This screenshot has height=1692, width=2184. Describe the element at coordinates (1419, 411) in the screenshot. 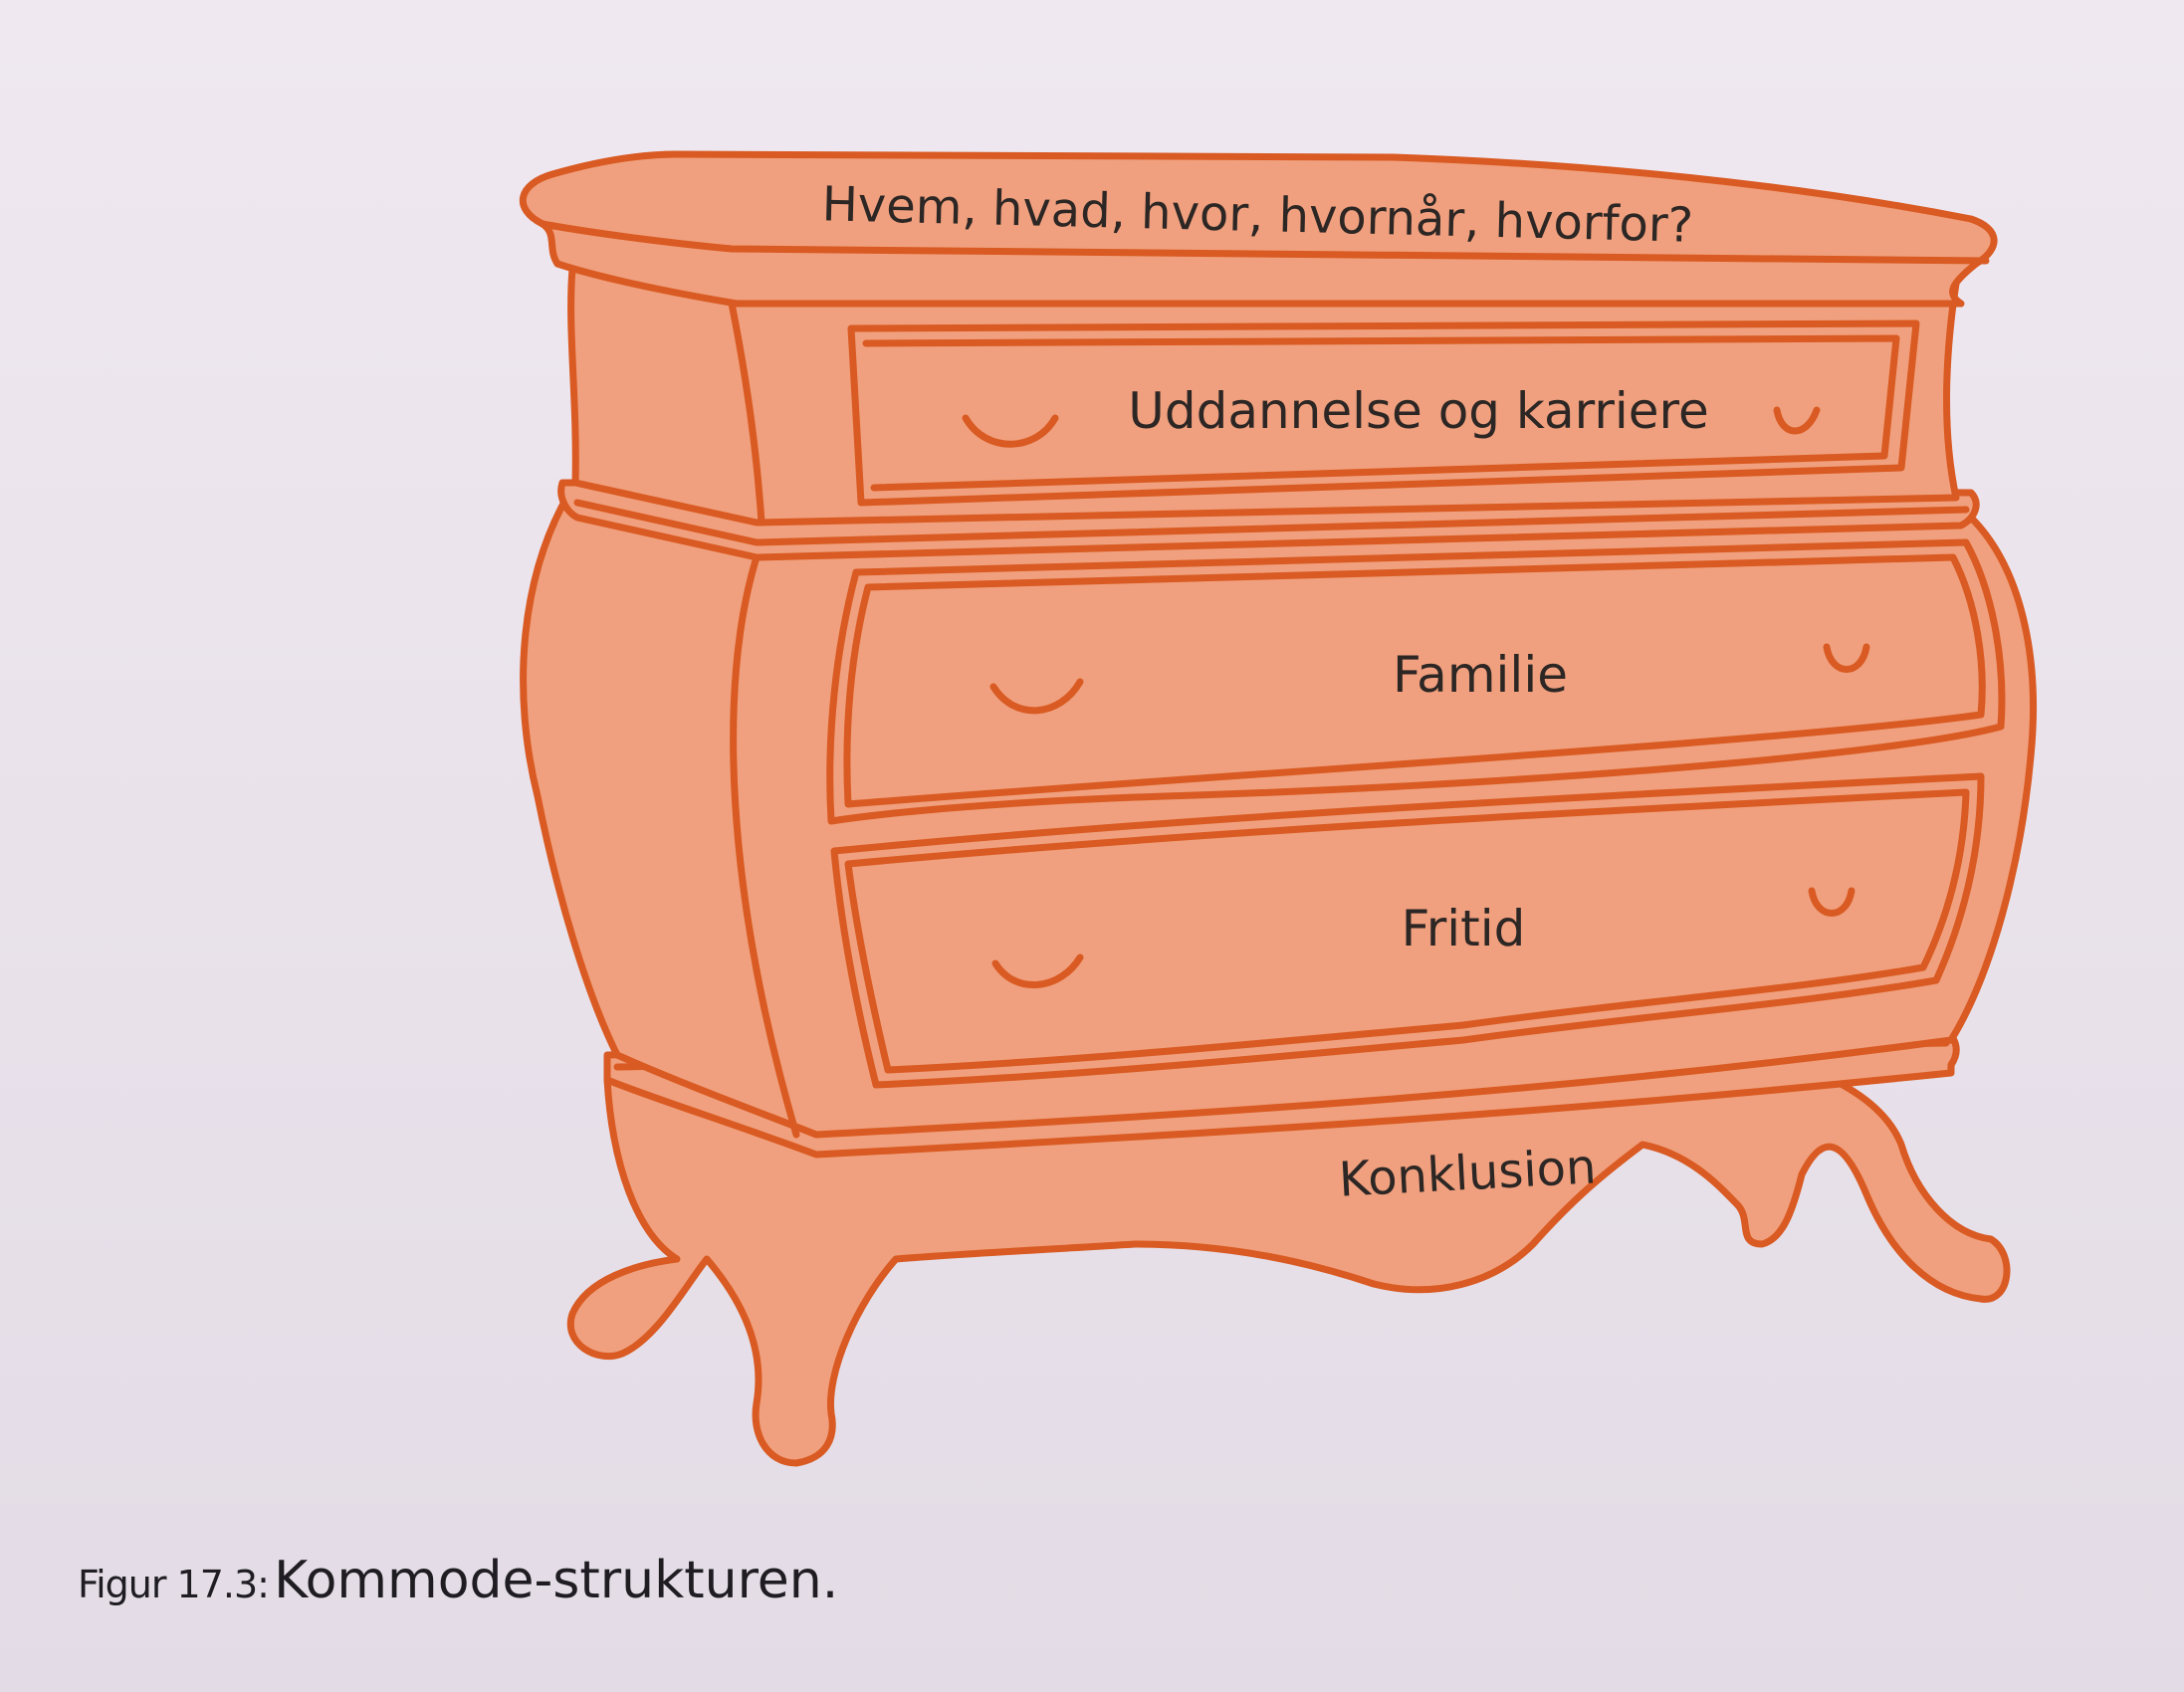

I see `drawer-label-1: Uddannelse og karriere` at that location.